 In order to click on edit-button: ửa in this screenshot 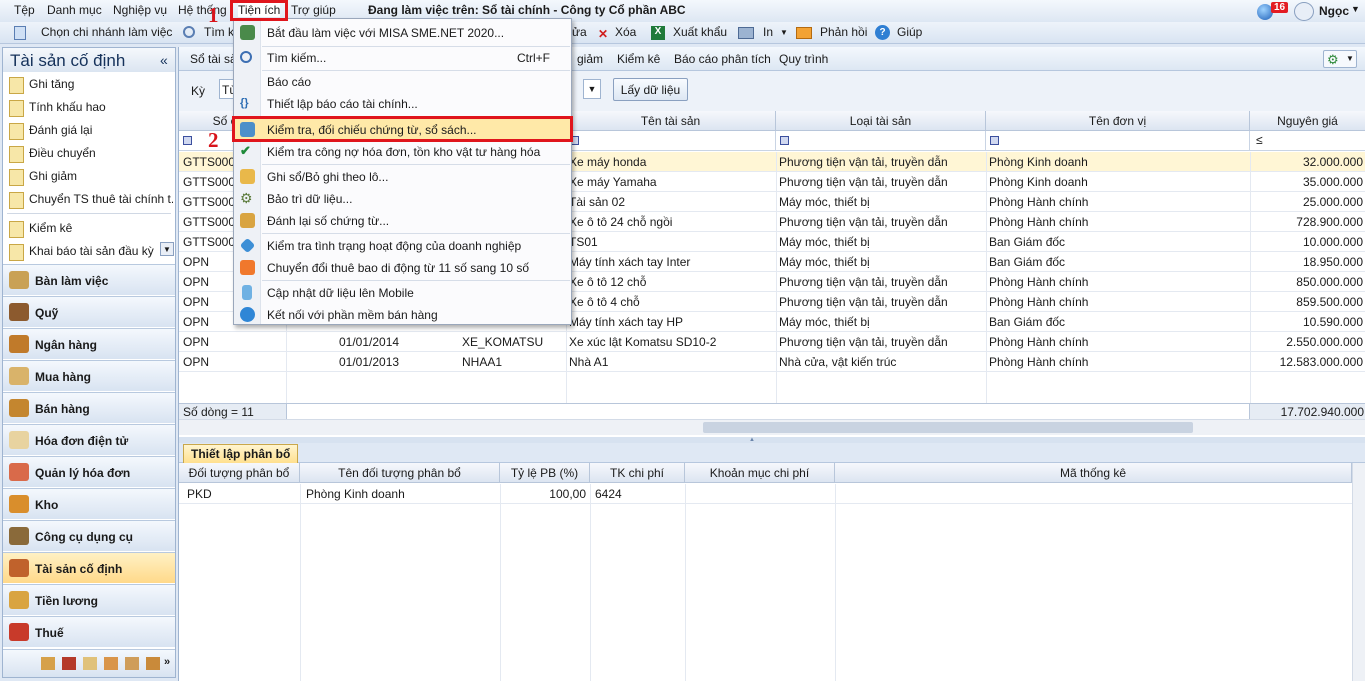, I will do `click(579, 32)`.